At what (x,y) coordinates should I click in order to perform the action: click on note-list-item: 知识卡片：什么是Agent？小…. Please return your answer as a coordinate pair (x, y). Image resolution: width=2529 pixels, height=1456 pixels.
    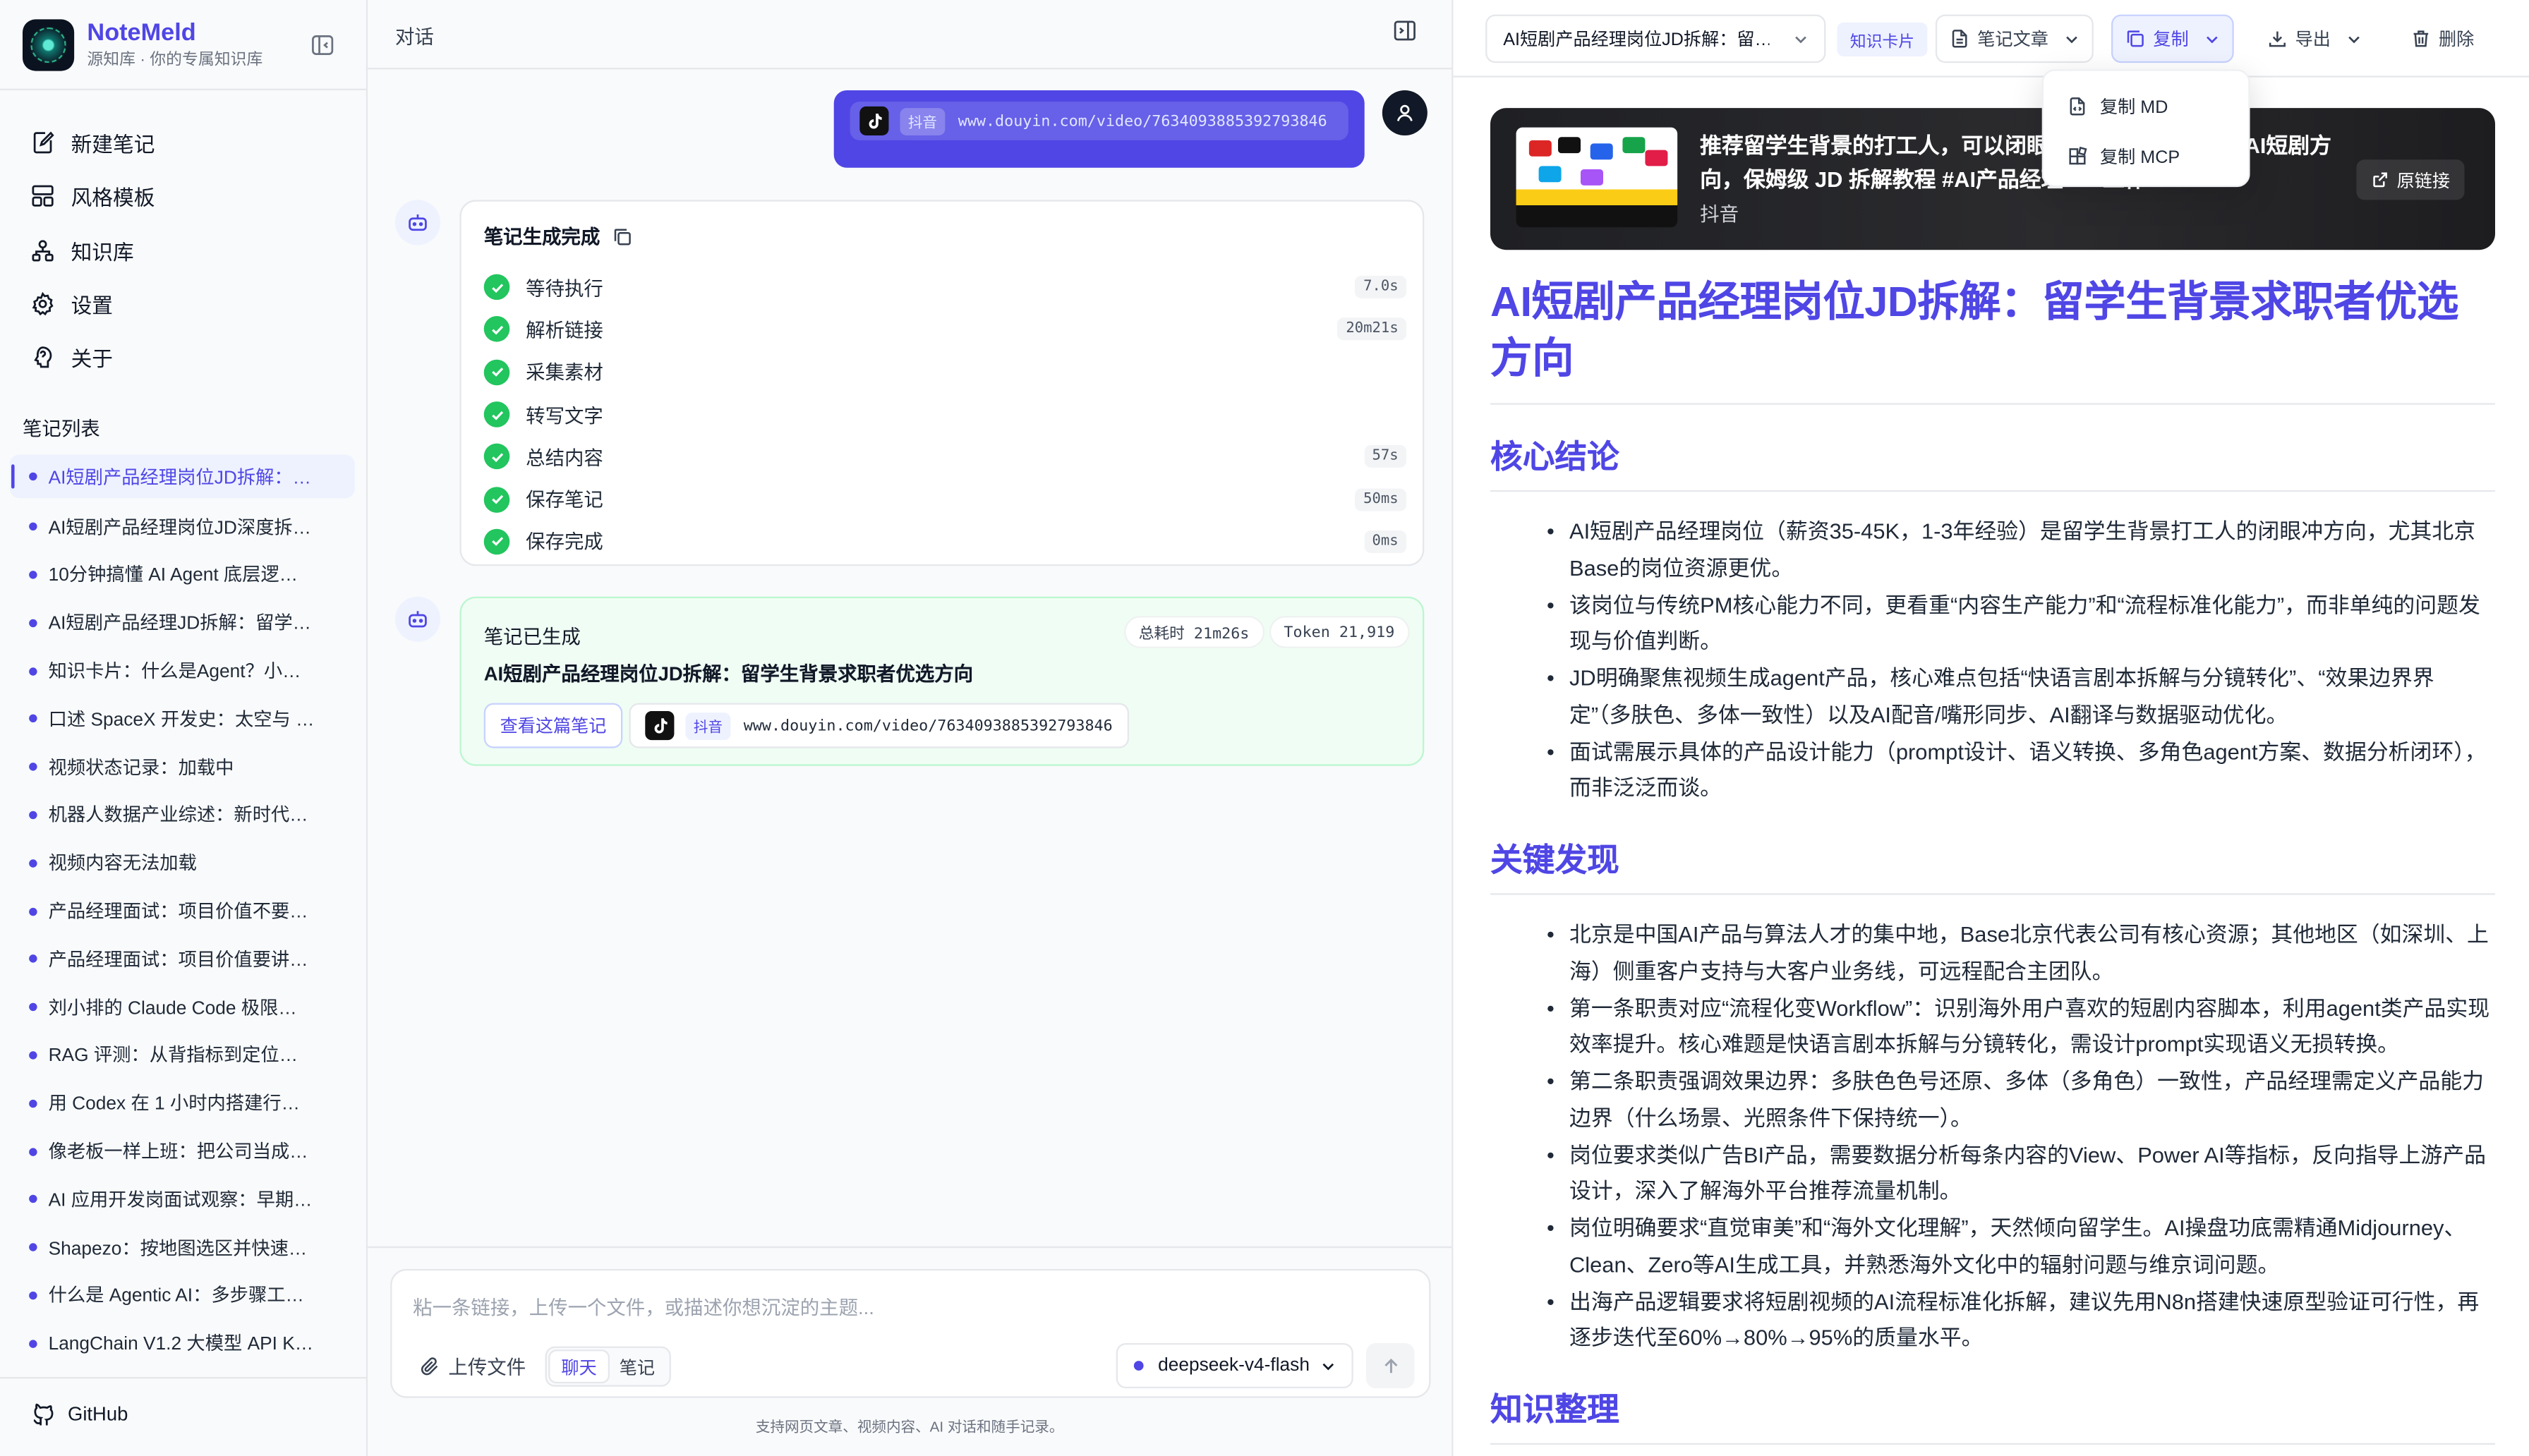
    Looking at the image, I should click on (182, 671).